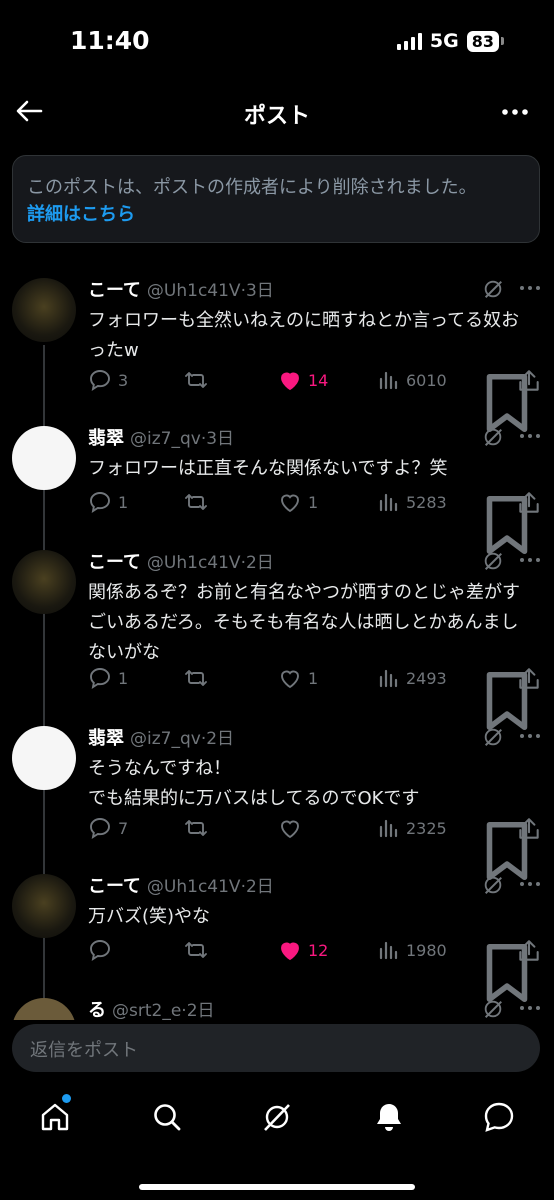 The height and width of the screenshot is (1200, 554). Describe the element at coordinates (55, 1117) in the screenshot. I see `home-icon` at that location.